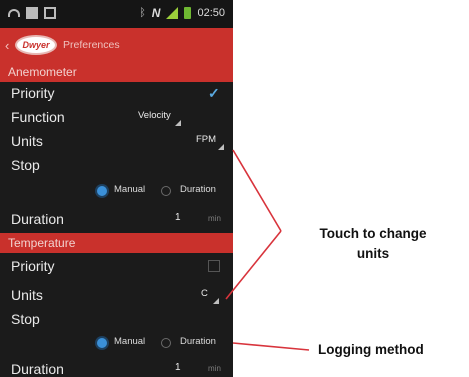 This screenshot has height=377, width=469. What do you see at coordinates (253, 265) in the screenshot?
I see `units-callout-line-bottom` at bounding box center [253, 265].